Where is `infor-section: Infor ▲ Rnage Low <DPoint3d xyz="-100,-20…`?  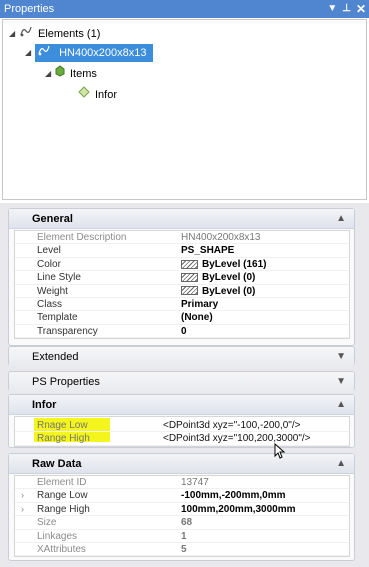
infor-section: Infor ▲ Rnage Low <DPoint3d xyz="-100,-20… is located at coordinates (181, 421).